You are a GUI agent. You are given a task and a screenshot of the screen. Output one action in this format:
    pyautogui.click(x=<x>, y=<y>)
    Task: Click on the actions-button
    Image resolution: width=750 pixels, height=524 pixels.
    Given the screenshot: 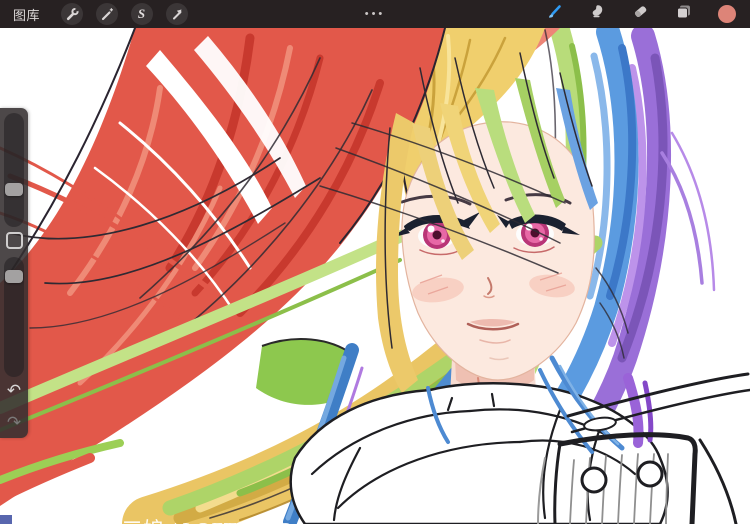 What is the action you would take?
    pyautogui.click(x=71, y=14)
    